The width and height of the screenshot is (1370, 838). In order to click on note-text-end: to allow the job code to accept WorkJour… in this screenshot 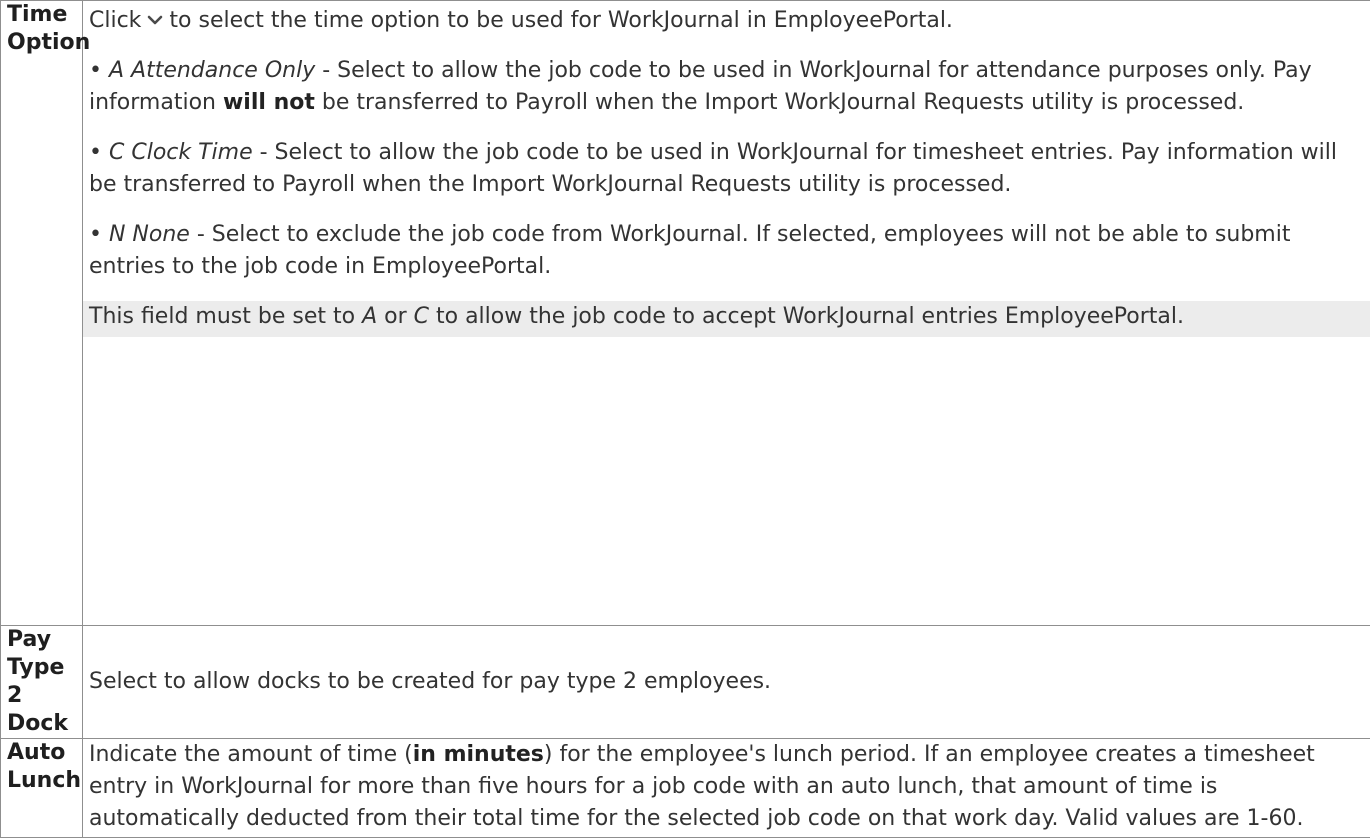, I will do `click(806, 316)`.